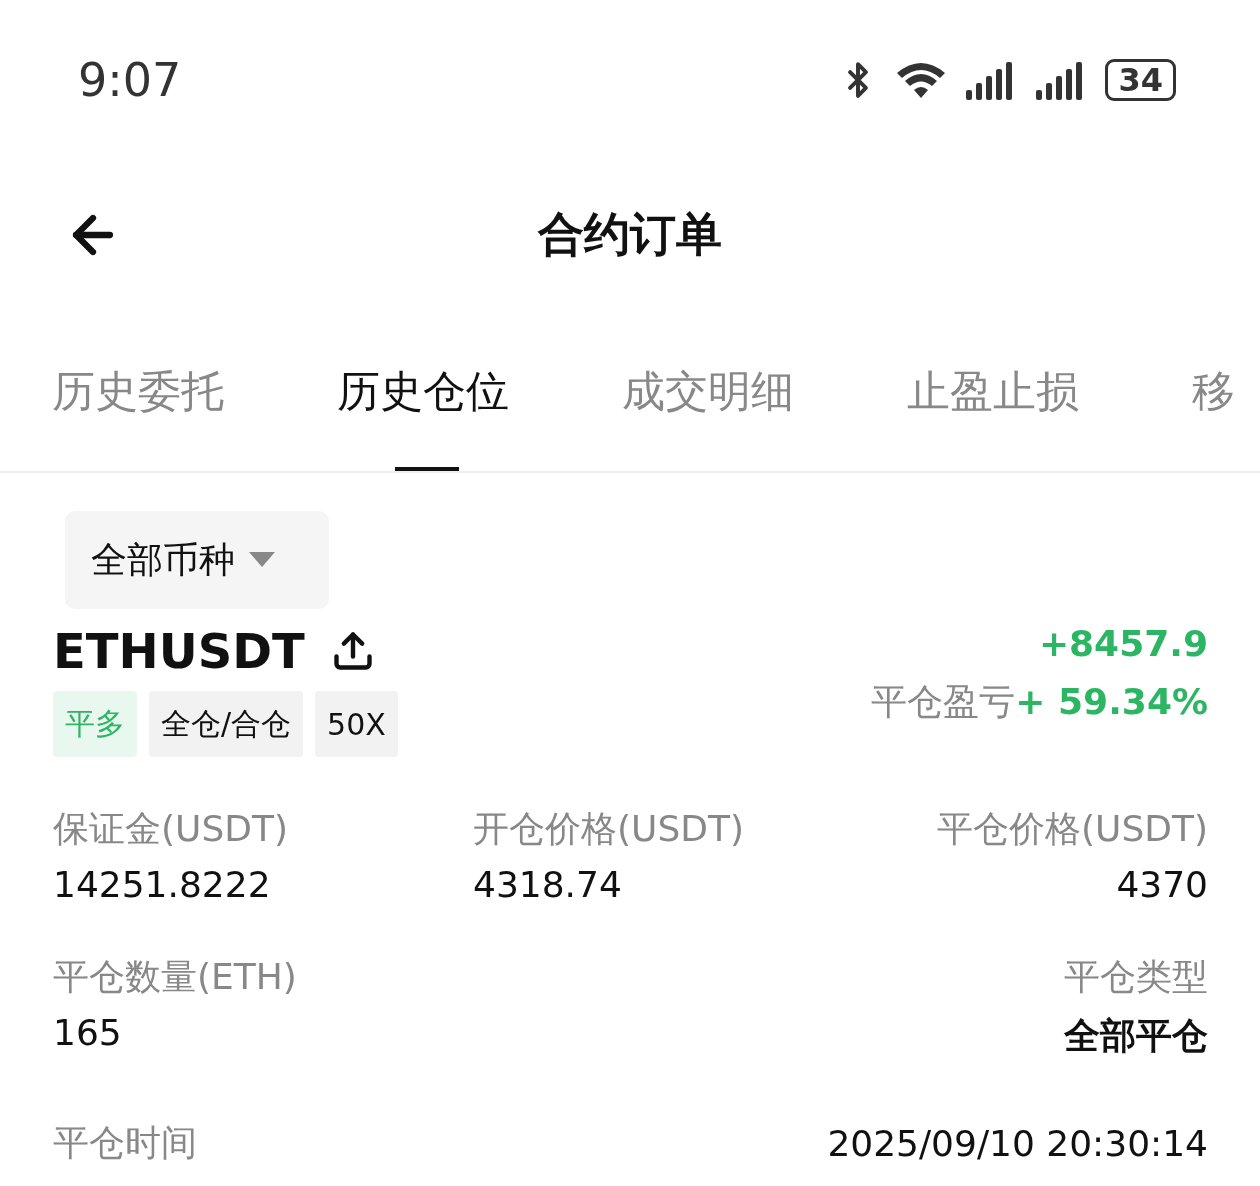 This screenshot has width=1260, height=1186. I want to click on caret-icon, so click(262, 560).